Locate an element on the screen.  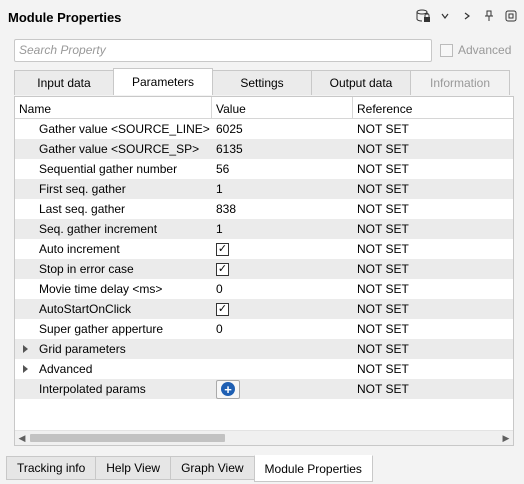
table-row-group: Grid parameters NOT SET is located at coordinates (264, 349).